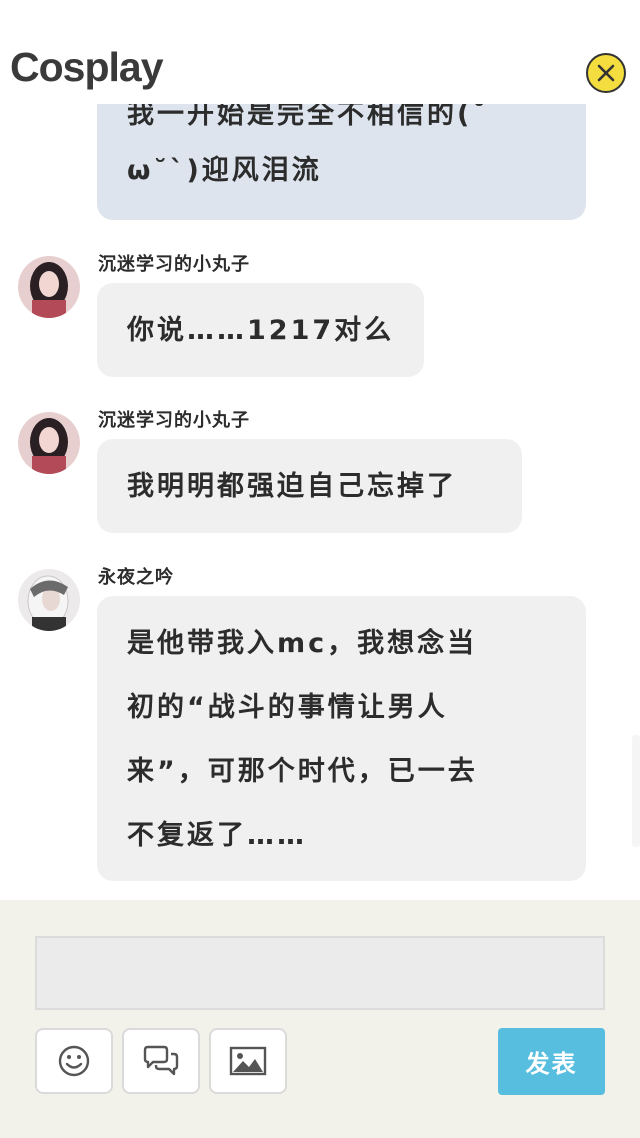 This screenshot has width=640, height=1138. I want to click on comment-input, so click(320, 973).